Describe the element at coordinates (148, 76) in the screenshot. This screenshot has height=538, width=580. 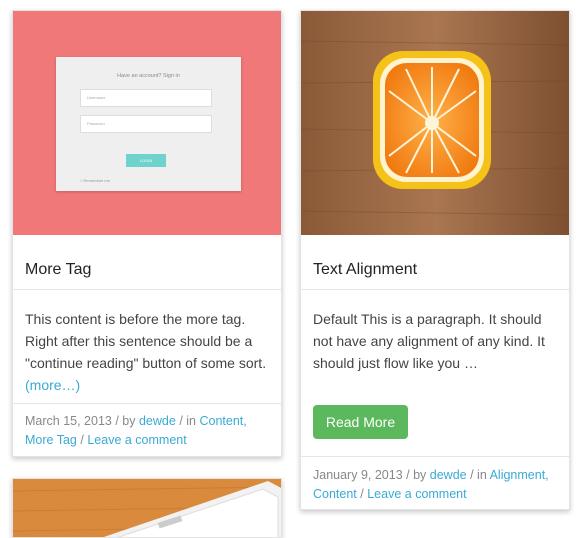
I see `login-heading: Have an account? Sign in` at that location.